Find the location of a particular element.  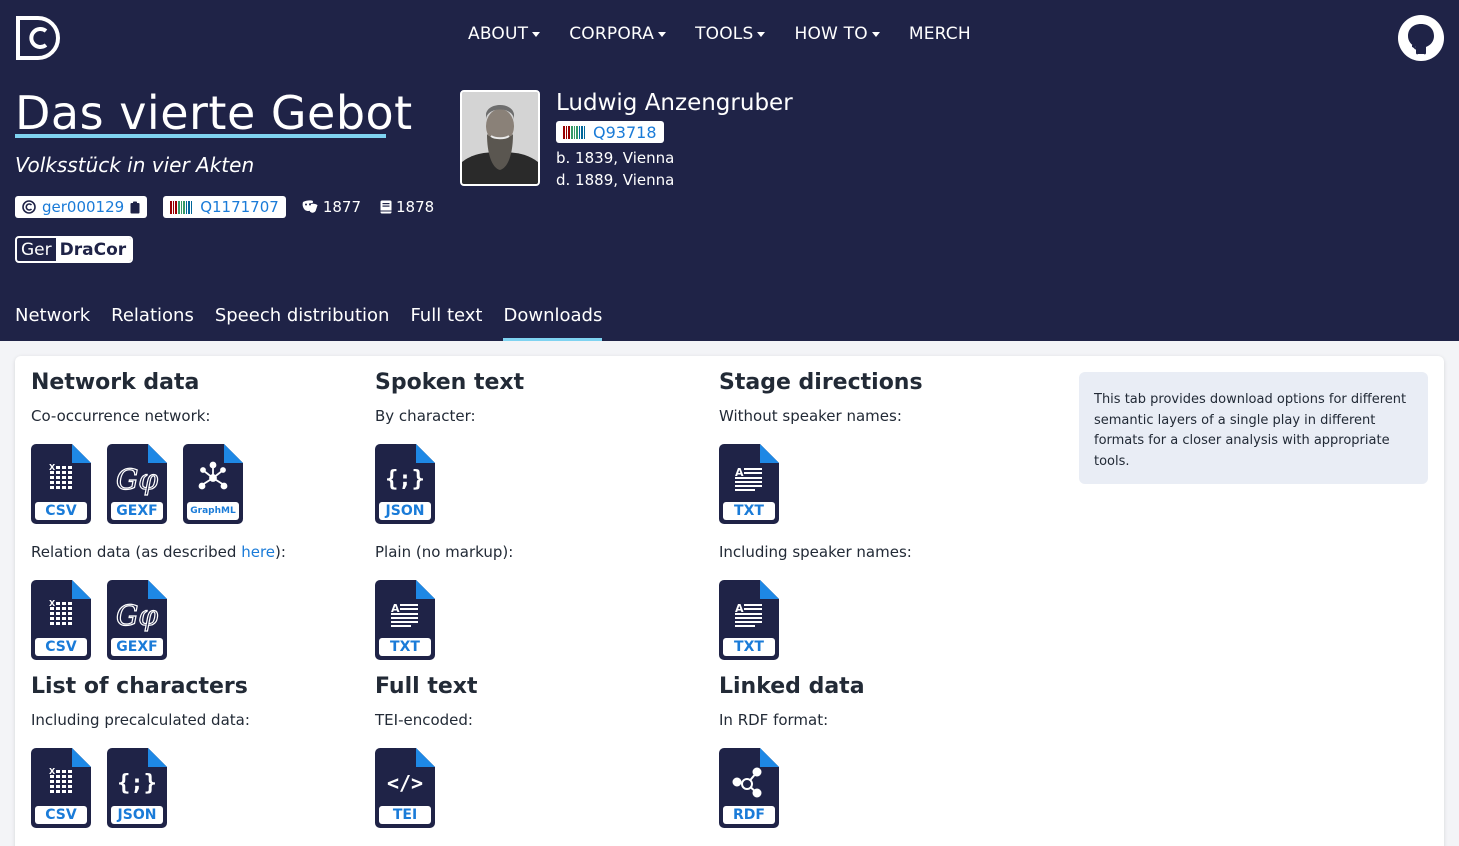

nav-corpora: CORPORA is located at coordinates (618, 34).